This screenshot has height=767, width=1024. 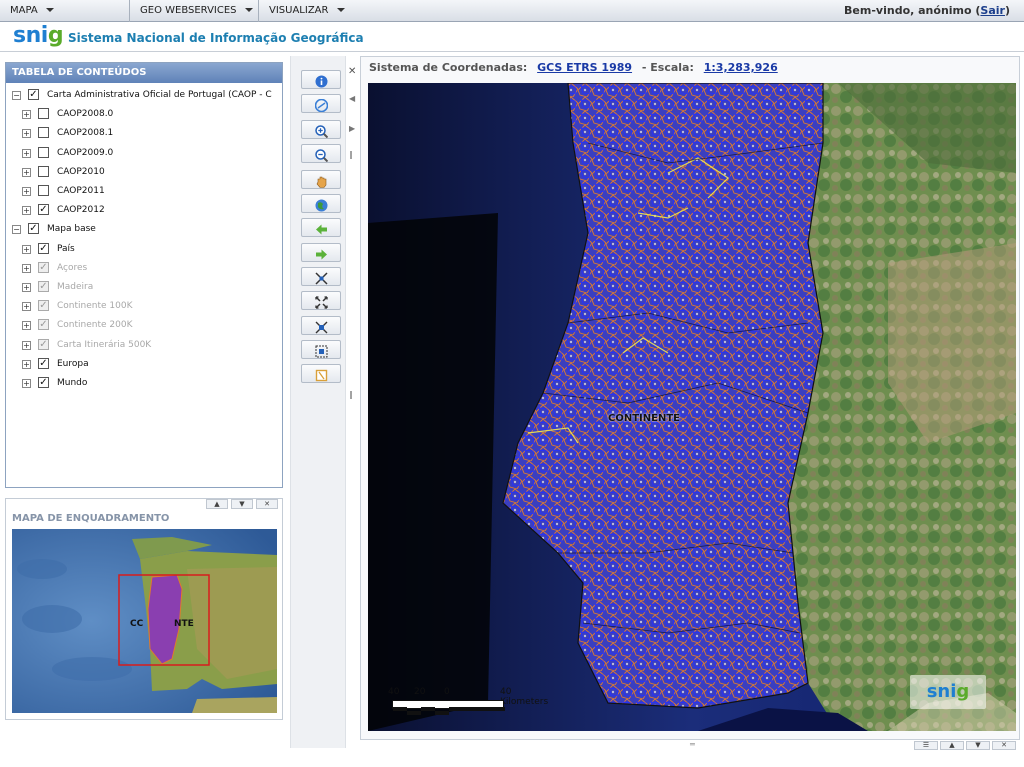 I want to click on menu-visualizar: VISUALIZAR, so click(x=304, y=11).